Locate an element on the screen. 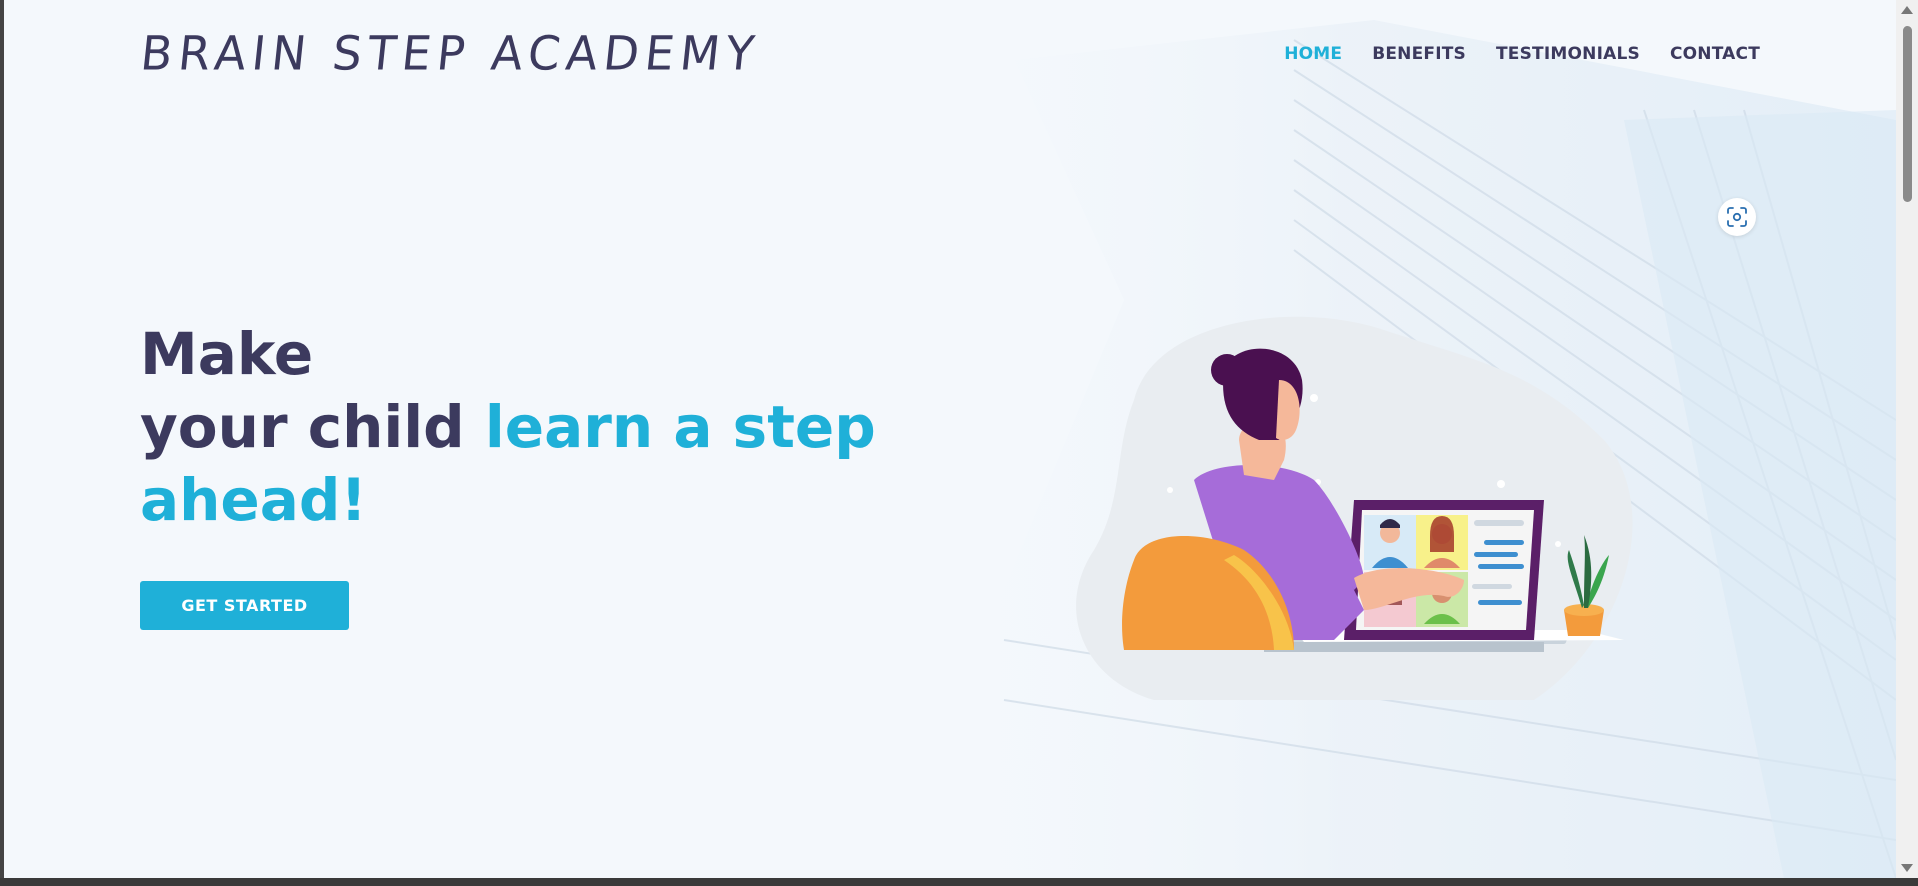 Image resolution: width=1918 pixels, height=886 pixels. online-learning-illustration is located at coordinates (1354, 508).